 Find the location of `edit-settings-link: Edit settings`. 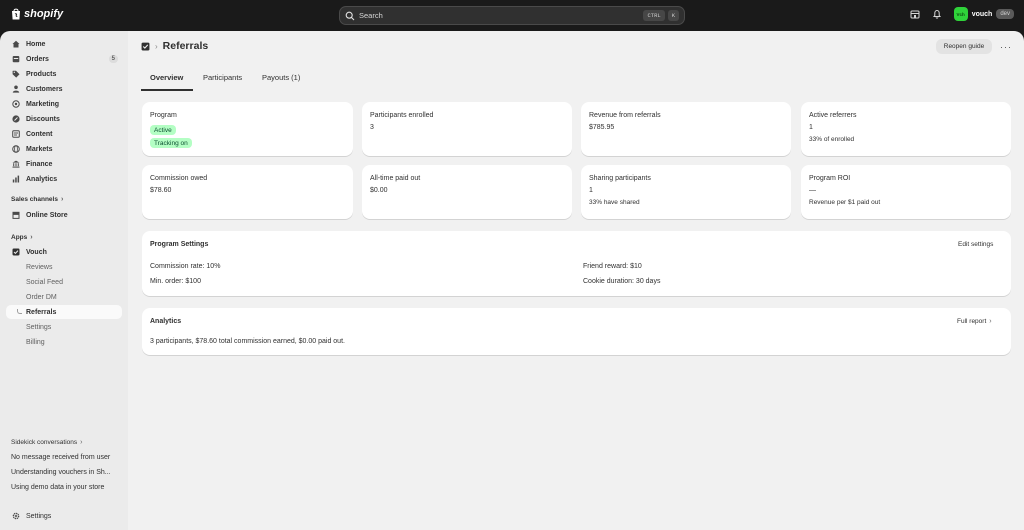

edit-settings-link: Edit settings is located at coordinates (975, 244).